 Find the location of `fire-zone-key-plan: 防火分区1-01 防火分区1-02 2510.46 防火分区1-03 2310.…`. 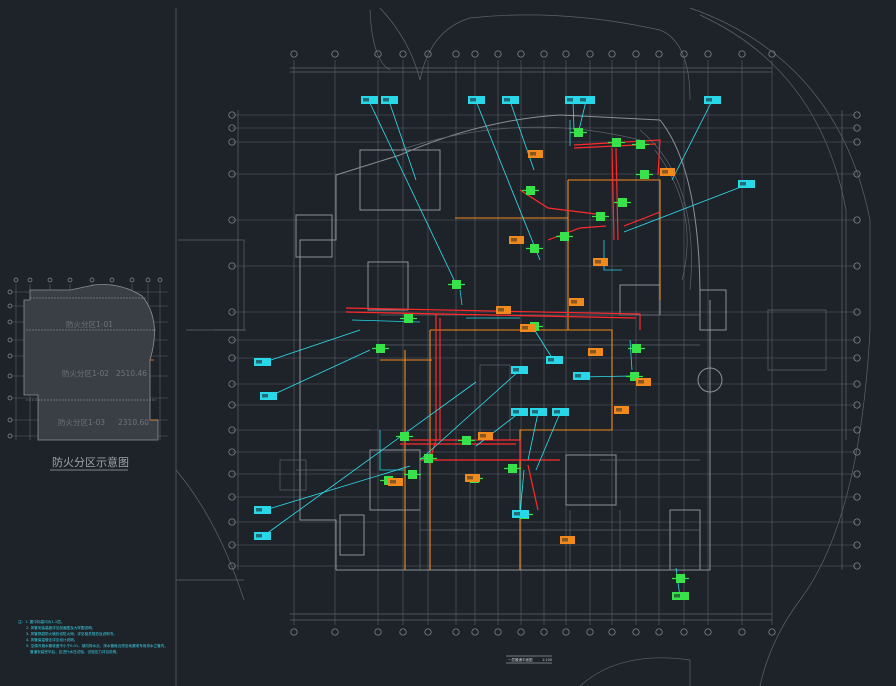

fire-zone-key-plan: 防火分区1-01 防火分区1-02 2510.46 防火分区1-03 2310.… is located at coordinates (87, 374).